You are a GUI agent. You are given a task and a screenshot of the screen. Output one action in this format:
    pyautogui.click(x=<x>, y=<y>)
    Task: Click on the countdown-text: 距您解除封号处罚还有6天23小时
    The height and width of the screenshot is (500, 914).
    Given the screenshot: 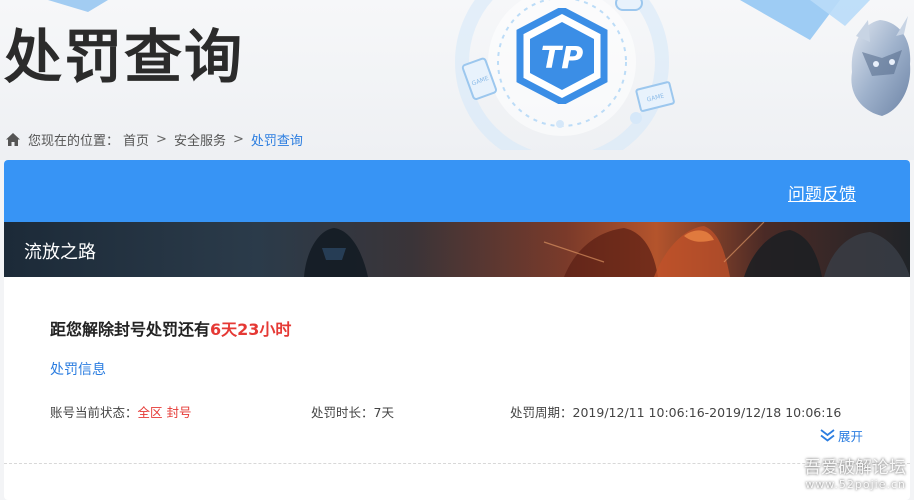 What is the action you would take?
    pyautogui.click(x=170, y=328)
    